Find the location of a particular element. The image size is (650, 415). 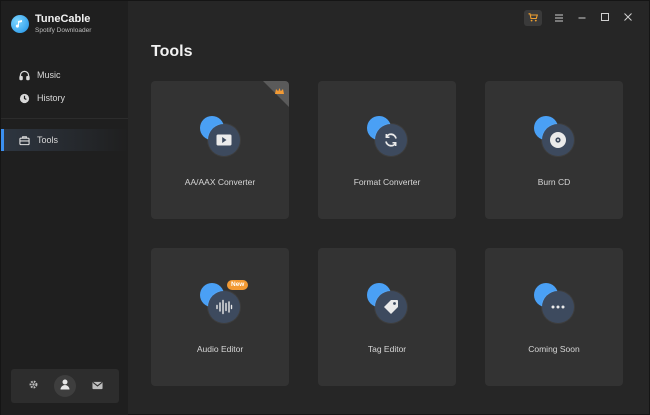

sidebar-item-music: Music is located at coordinates (64, 75).